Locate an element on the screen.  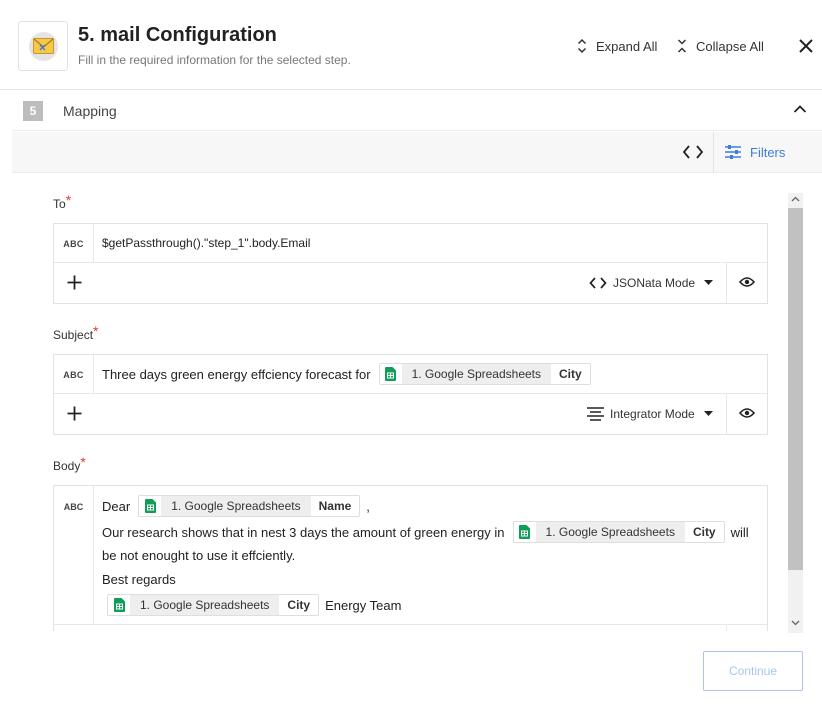
text-lines-icon is located at coordinates (595, 414).